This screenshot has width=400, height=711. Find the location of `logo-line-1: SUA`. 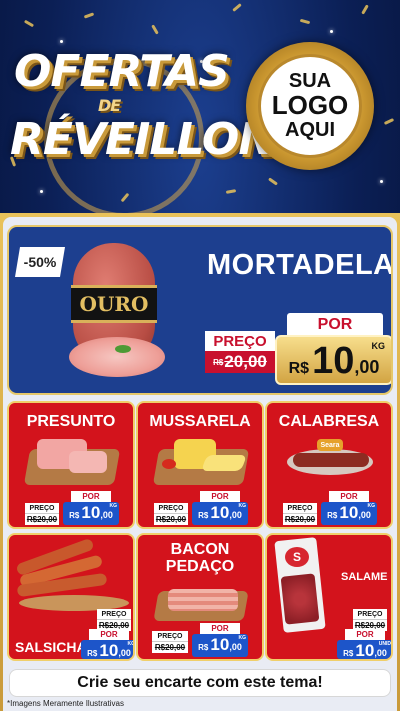

logo-line-1: SUA is located at coordinates (310, 81).